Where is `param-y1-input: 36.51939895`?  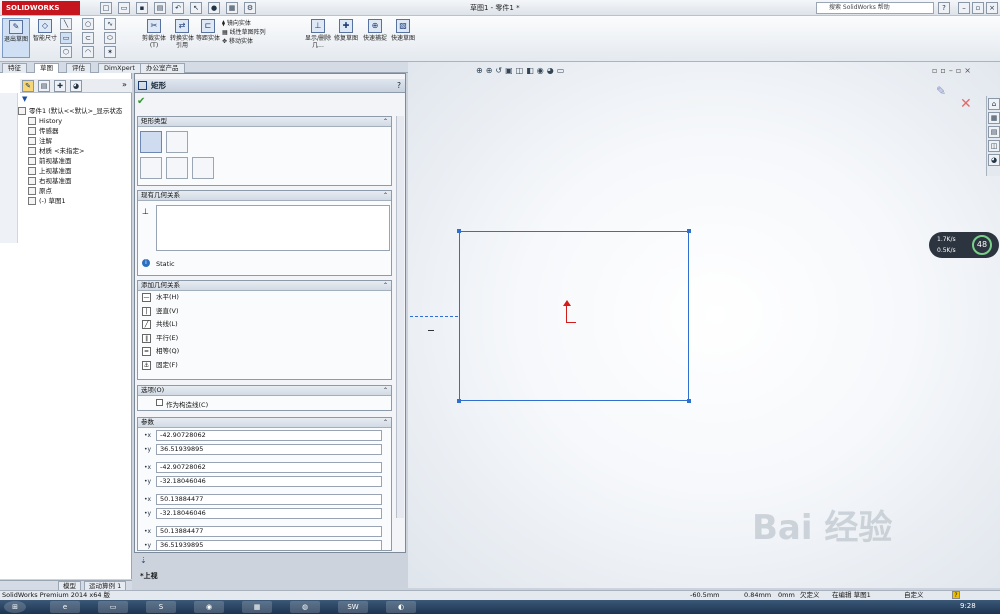 param-y1-input: 36.51939895 is located at coordinates (269, 449).